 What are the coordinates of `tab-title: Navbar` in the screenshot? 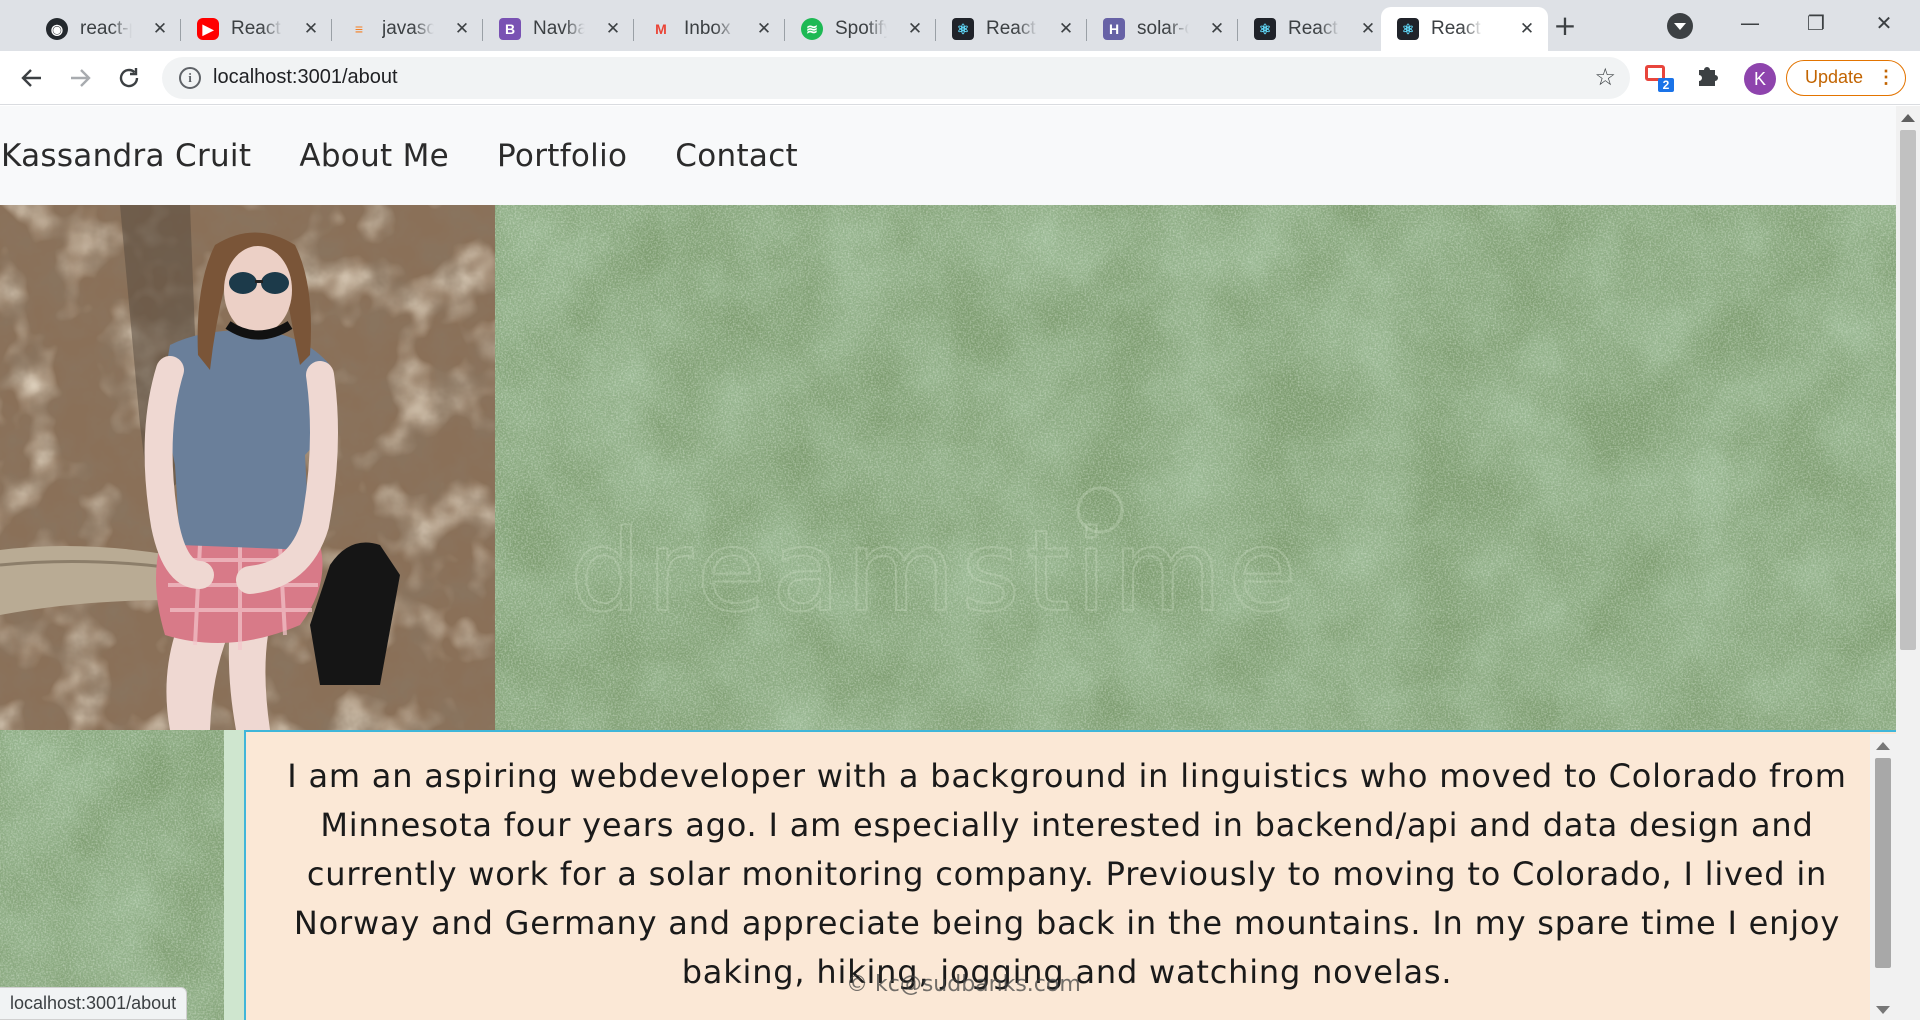 It's located at (559, 28).